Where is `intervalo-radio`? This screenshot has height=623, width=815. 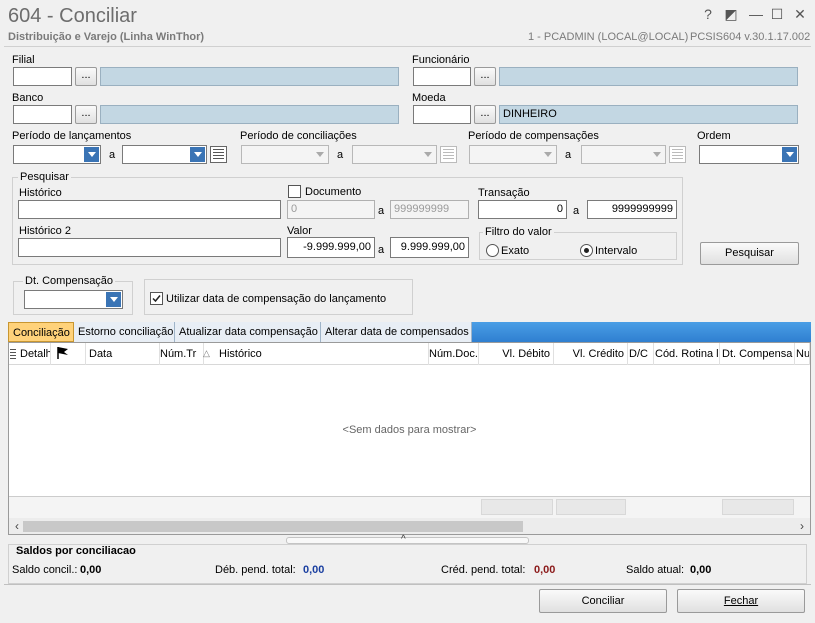 intervalo-radio is located at coordinates (586, 250).